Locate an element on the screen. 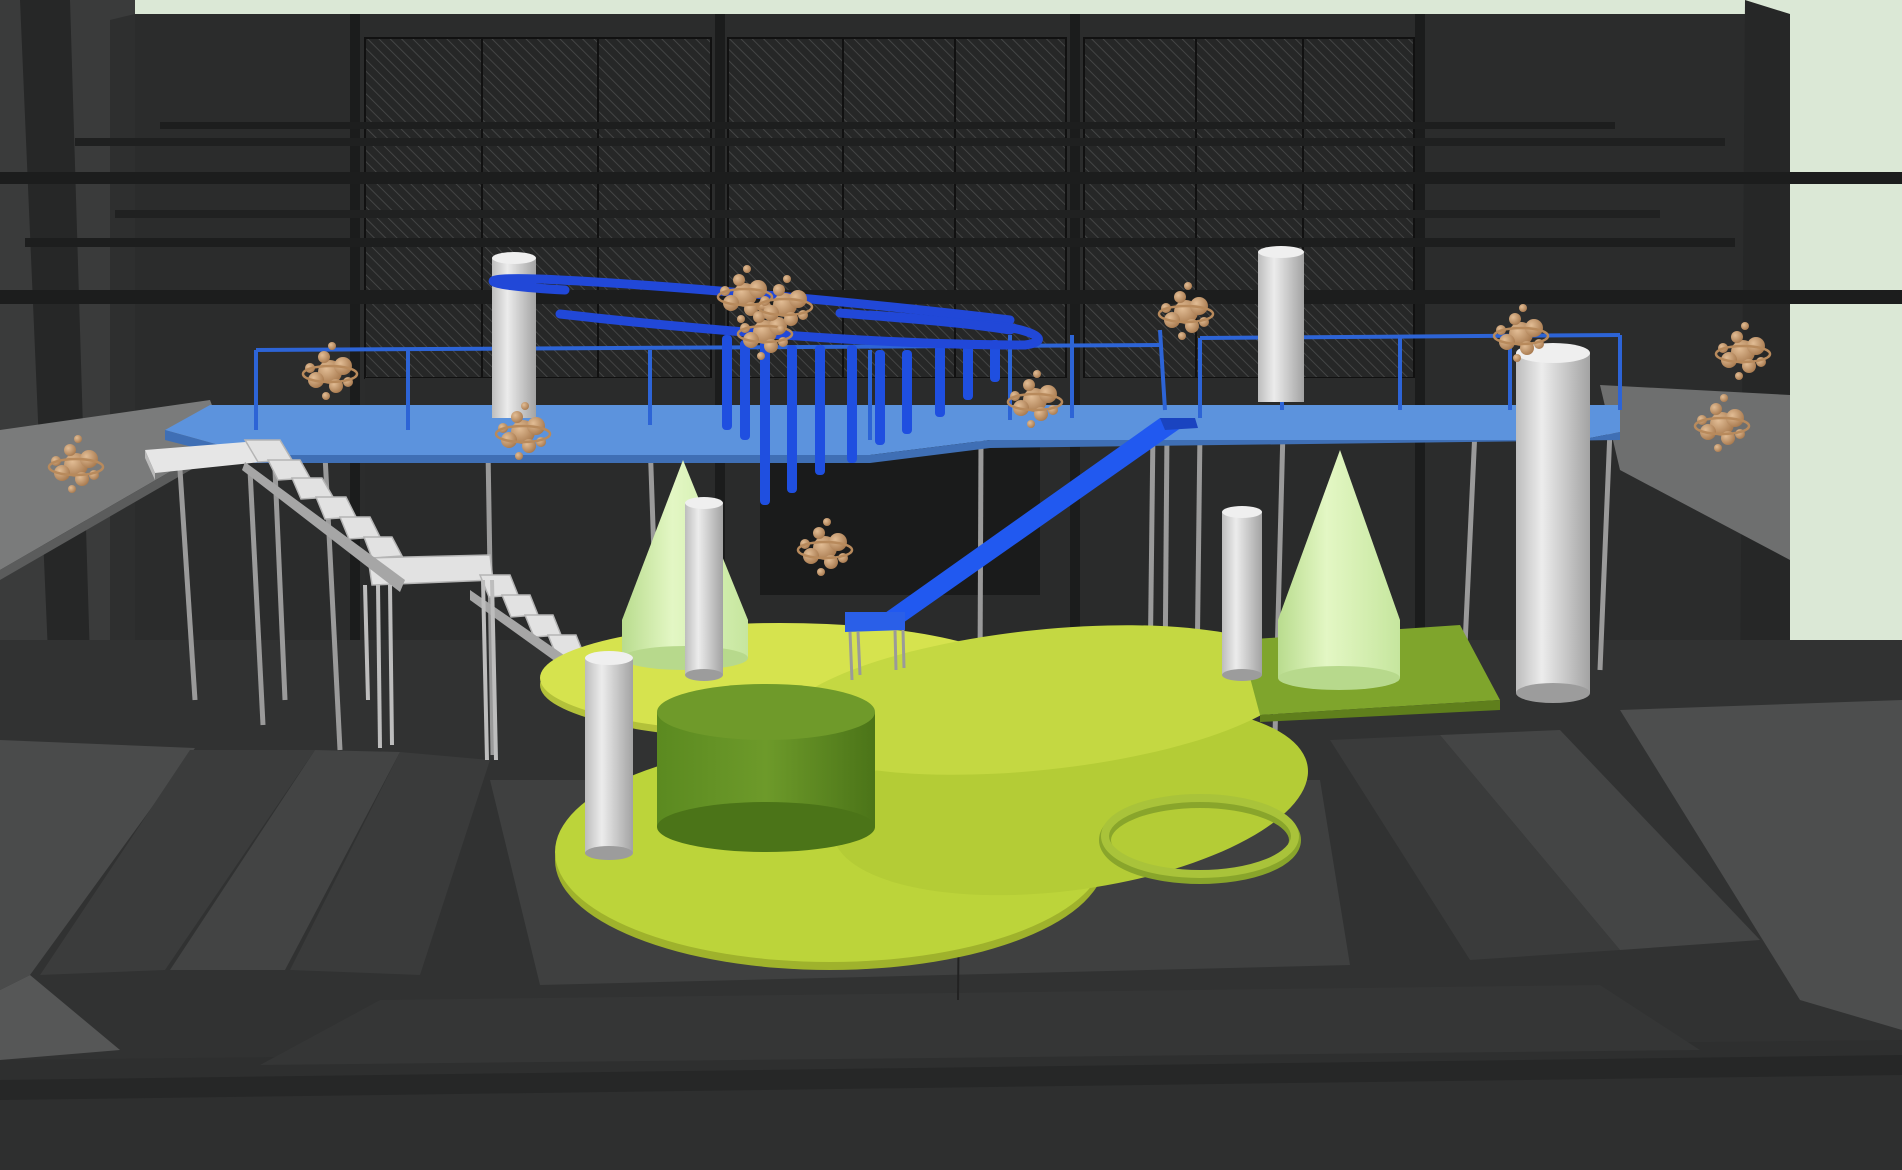 This screenshot has height=1170, width=1902. green-drum-cylinder is located at coordinates (766, 768).